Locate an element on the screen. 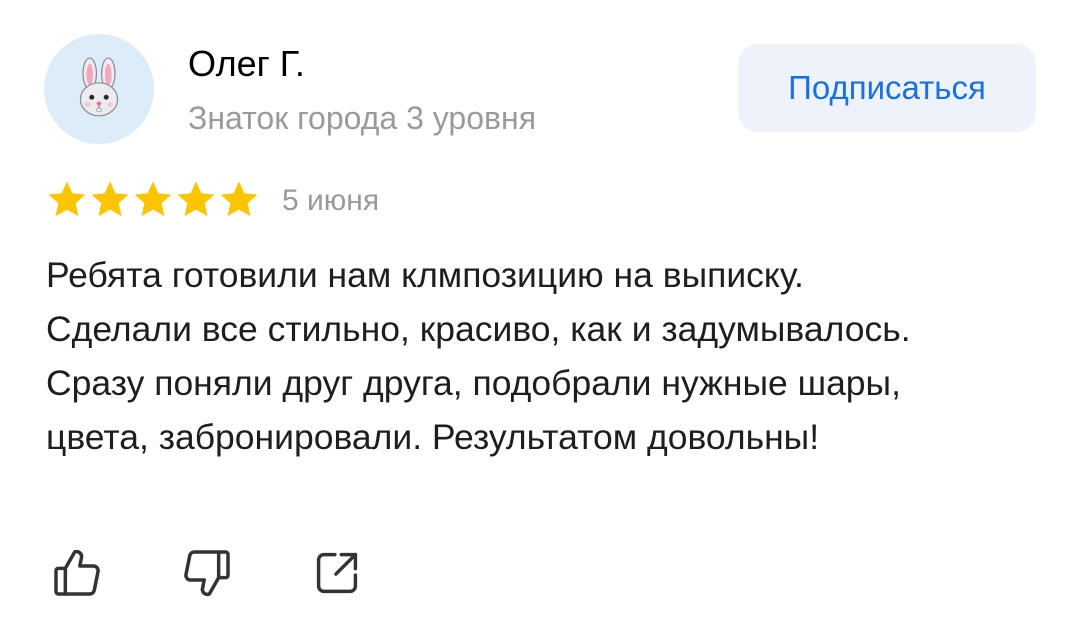  bunny-avatar-icon is located at coordinates (99, 87).